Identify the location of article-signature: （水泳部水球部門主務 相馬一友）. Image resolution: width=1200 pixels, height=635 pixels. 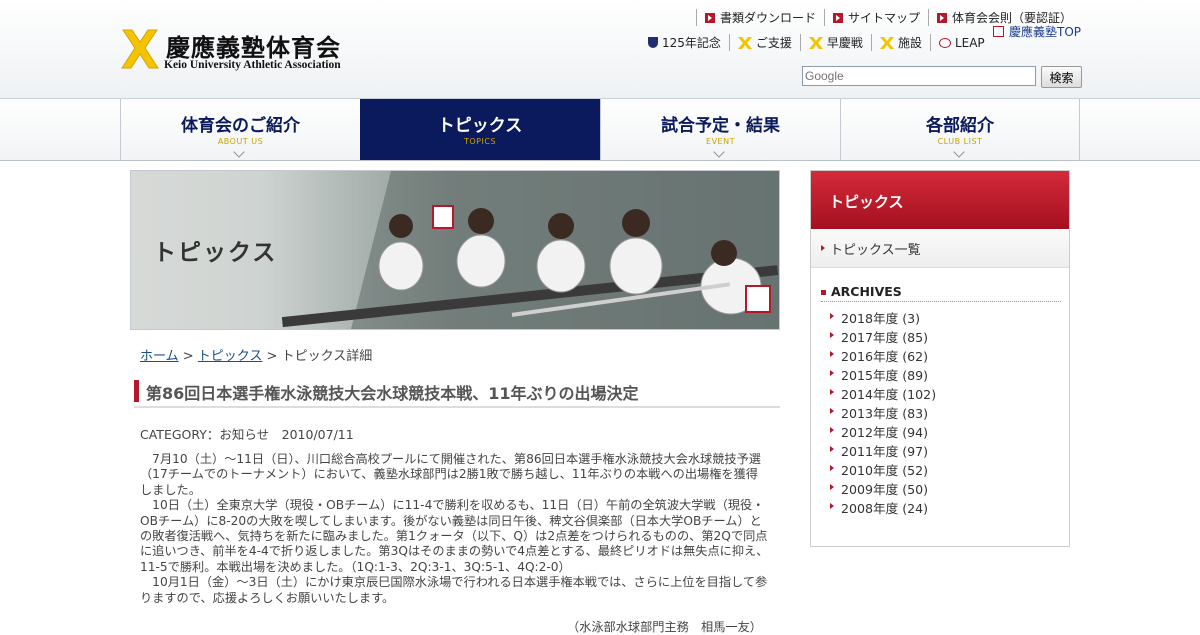
(664, 627).